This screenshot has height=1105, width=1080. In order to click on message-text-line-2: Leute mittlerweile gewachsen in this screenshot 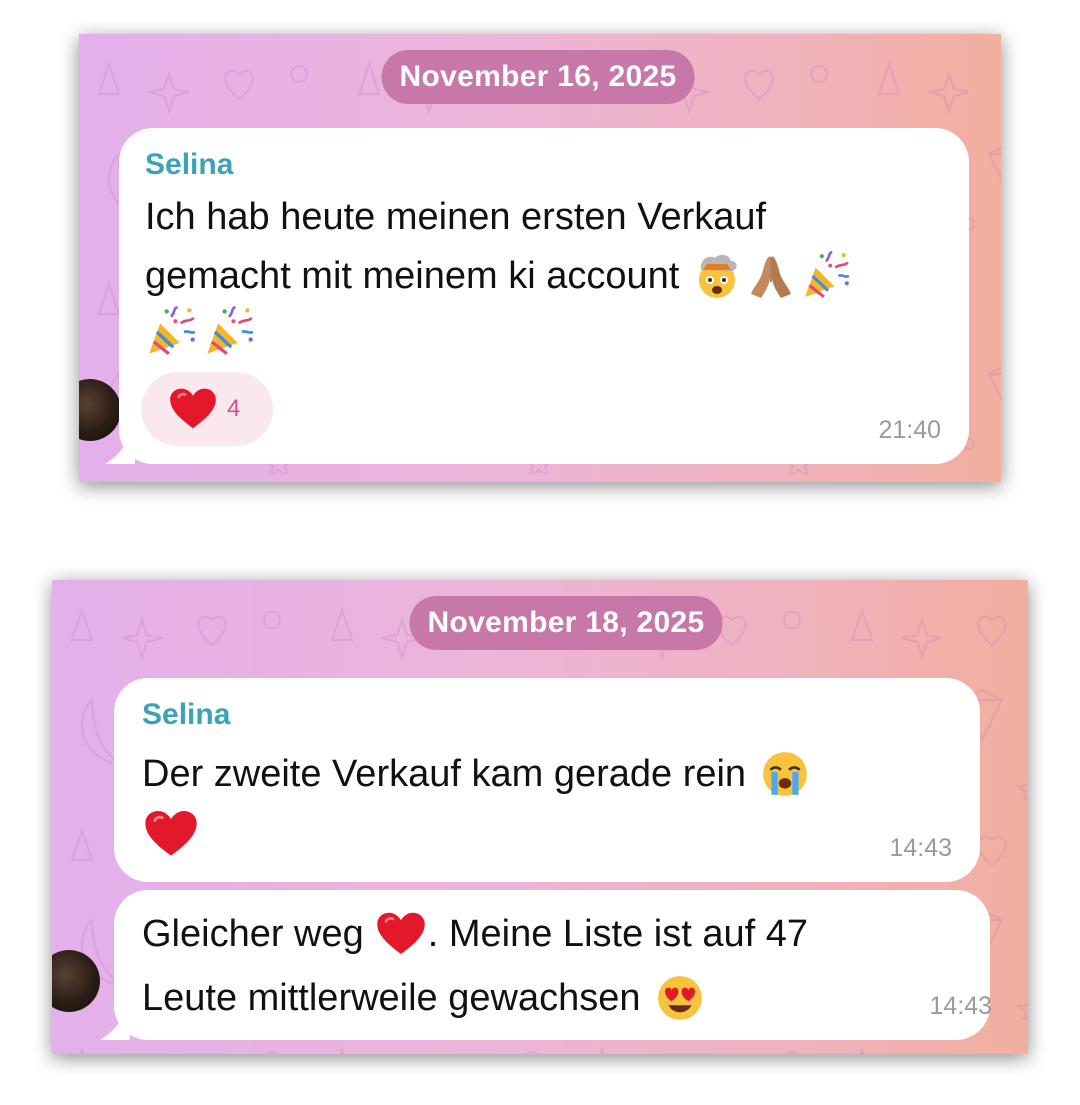, I will do `click(423, 998)`.